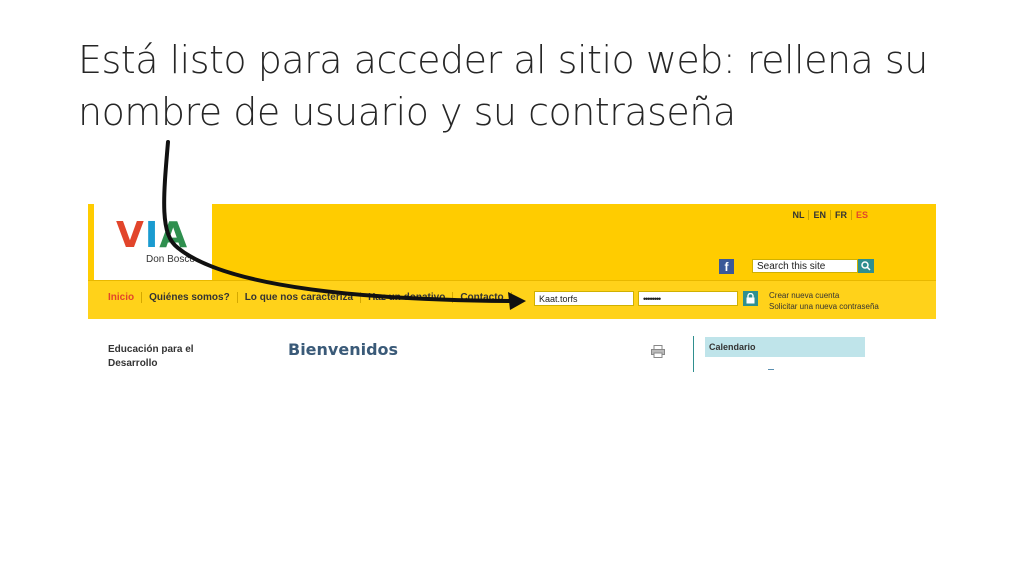  Describe the element at coordinates (805, 266) in the screenshot. I see `search-input: Search this site` at that location.